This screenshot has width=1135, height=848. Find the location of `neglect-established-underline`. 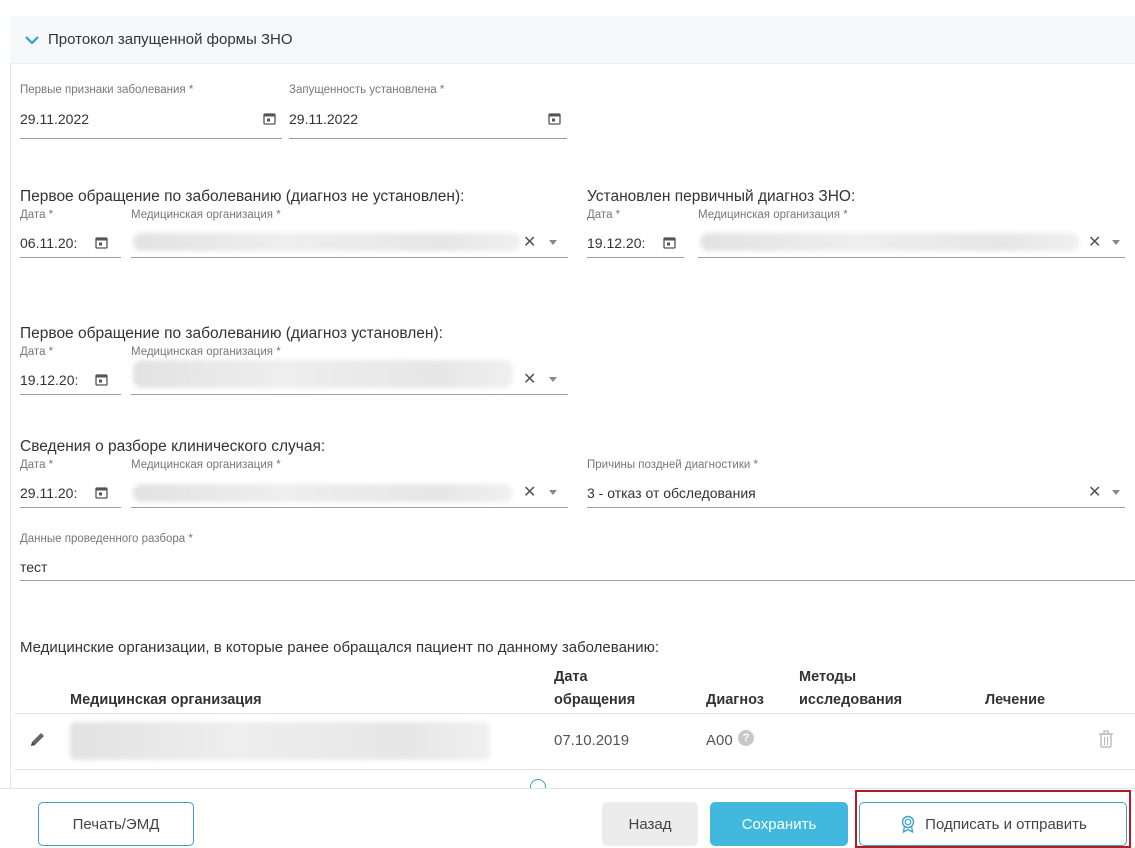

neglect-established-underline is located at coordinates (428, 138).